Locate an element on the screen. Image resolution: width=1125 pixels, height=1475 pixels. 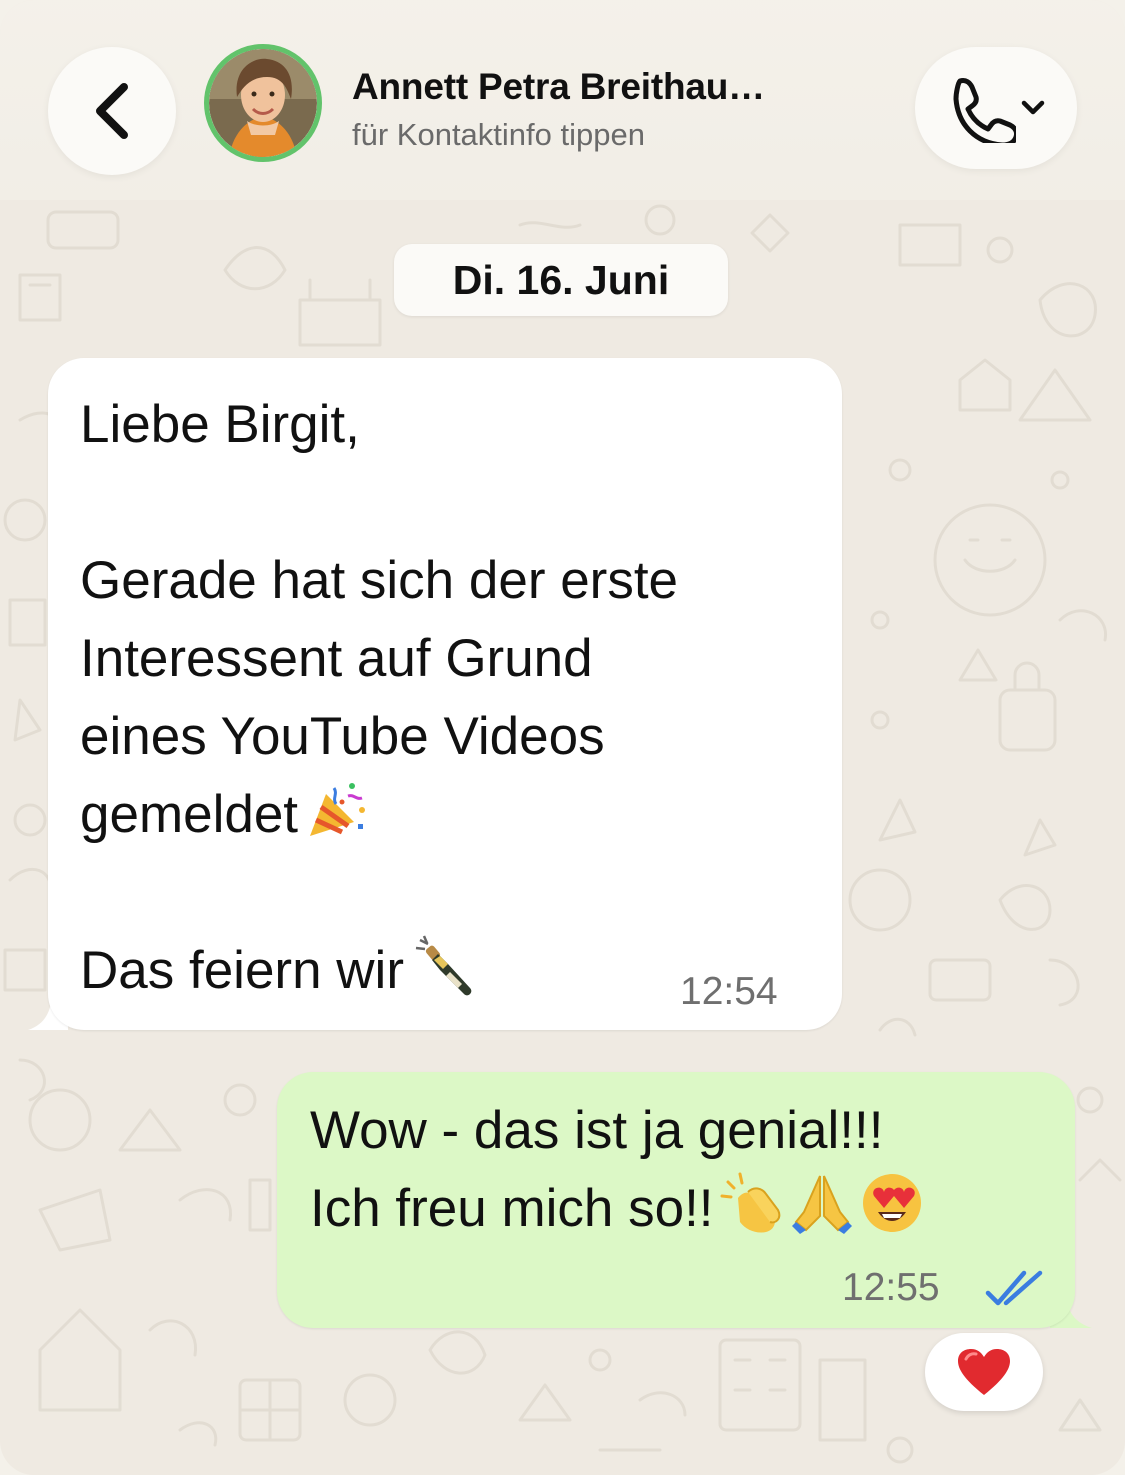
back-button is located at coordinates (112, 111).